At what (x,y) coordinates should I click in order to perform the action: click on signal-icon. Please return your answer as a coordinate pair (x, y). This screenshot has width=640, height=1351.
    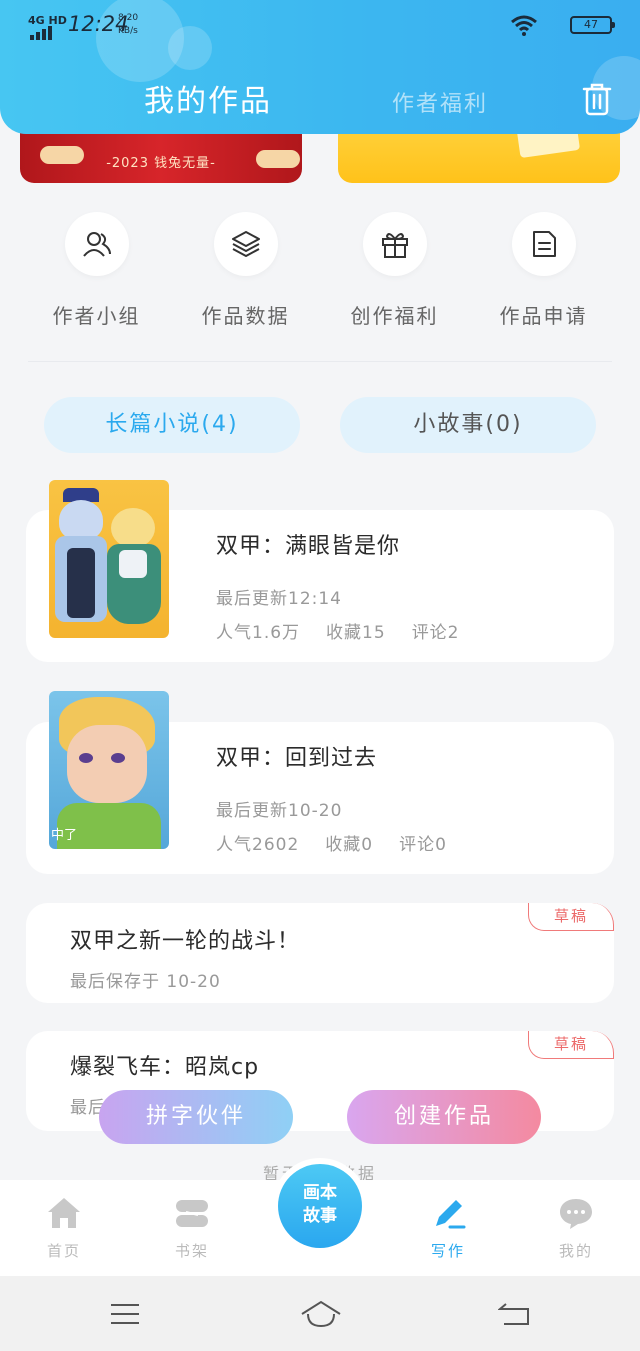
    Looking at the image, I should click on (44, 33).